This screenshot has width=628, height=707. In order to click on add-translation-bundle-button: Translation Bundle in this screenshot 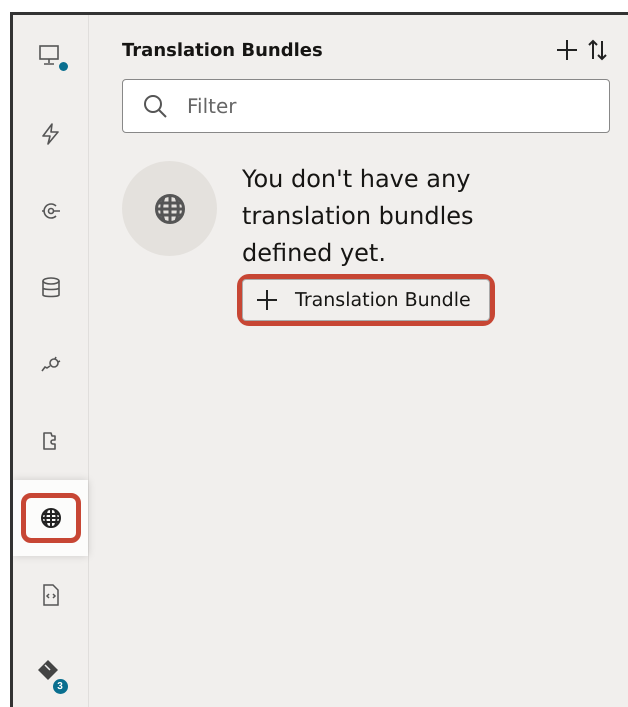, I will do `click(366, 300)`.